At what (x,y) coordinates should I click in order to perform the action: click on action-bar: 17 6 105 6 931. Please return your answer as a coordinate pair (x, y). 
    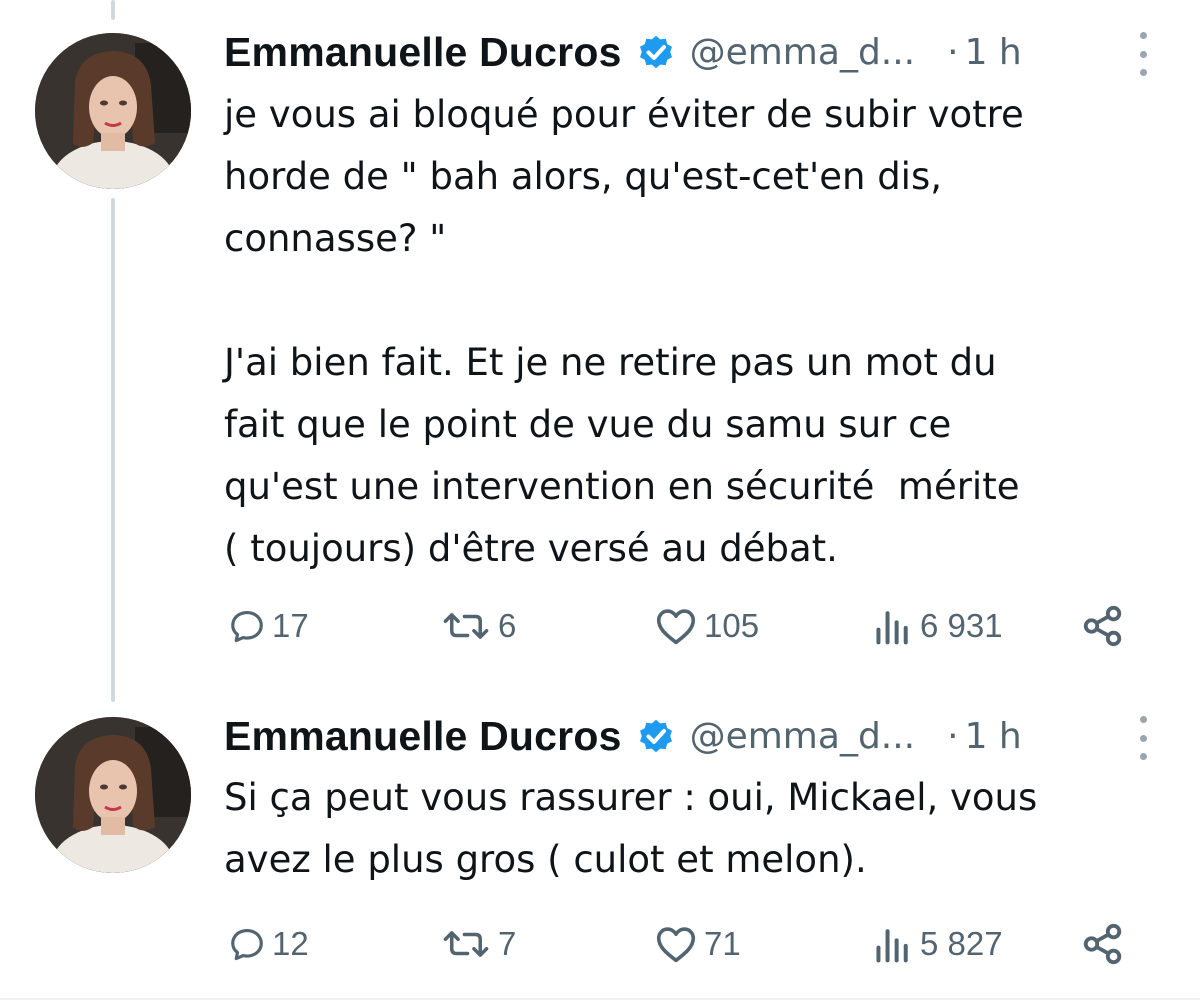
    Looking at the image, I should click on (689, 626).